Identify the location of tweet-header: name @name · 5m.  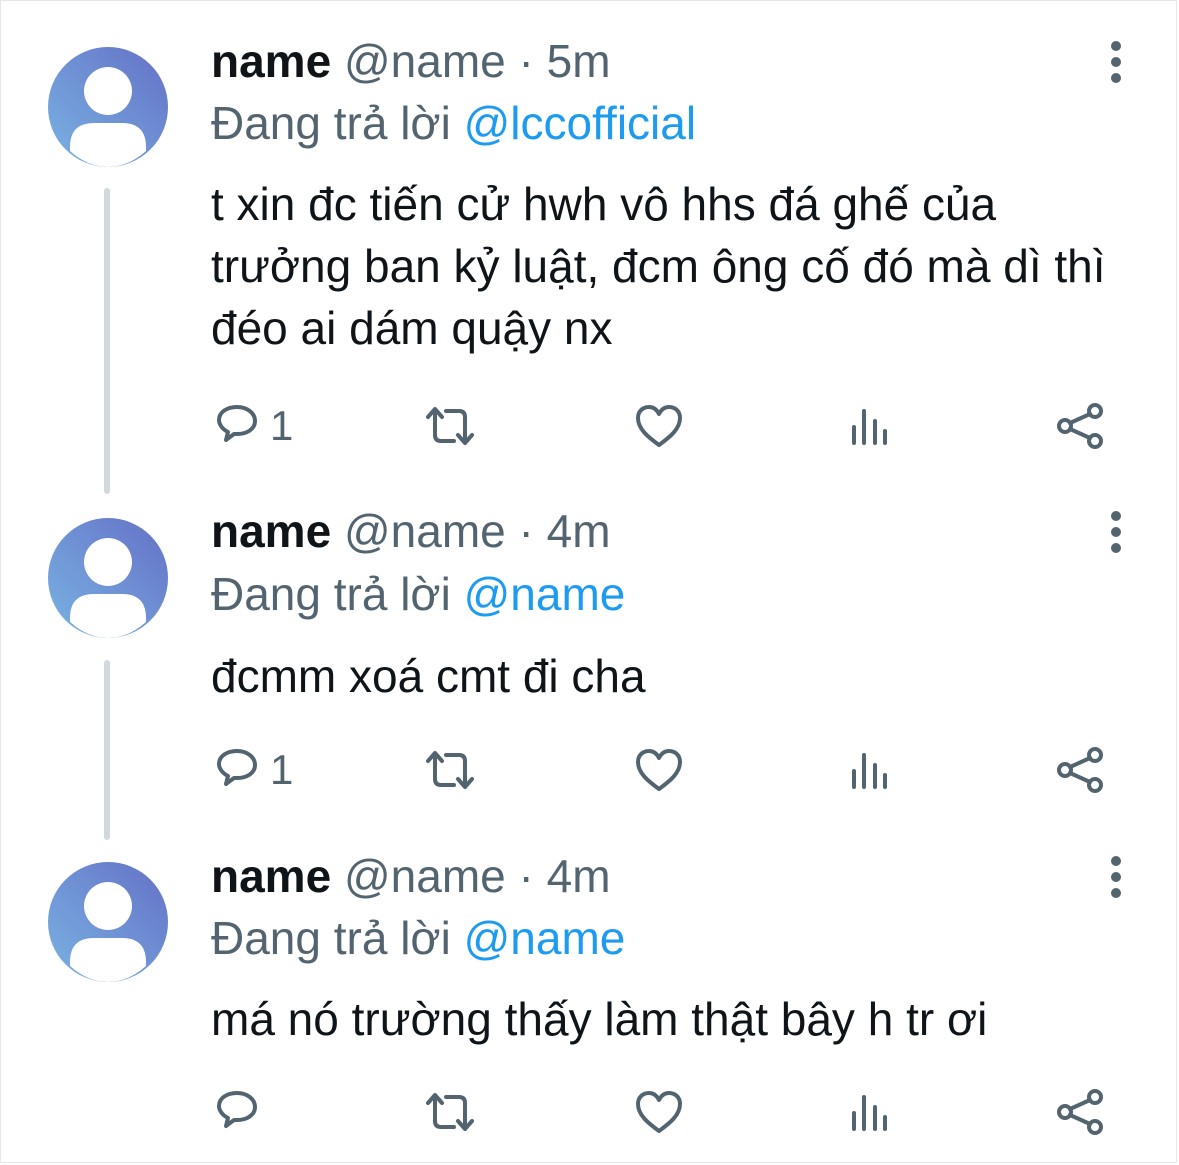
(411, 61).